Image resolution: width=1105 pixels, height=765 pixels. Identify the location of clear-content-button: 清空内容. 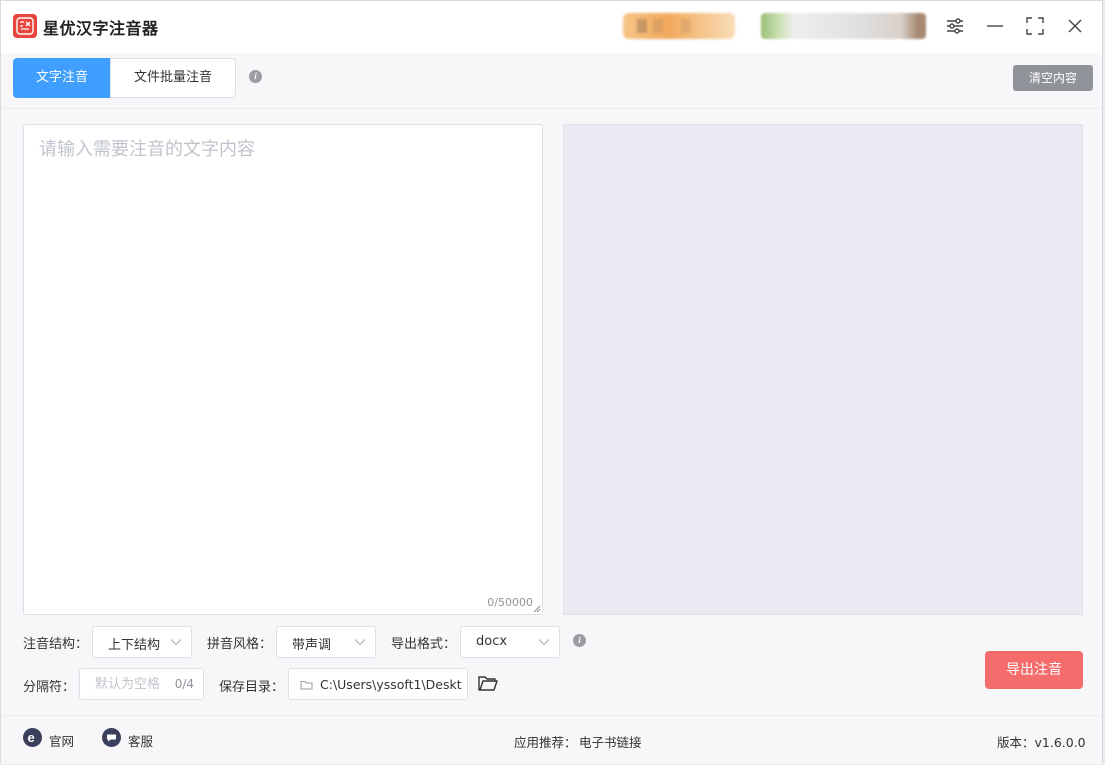
(1053, 78).